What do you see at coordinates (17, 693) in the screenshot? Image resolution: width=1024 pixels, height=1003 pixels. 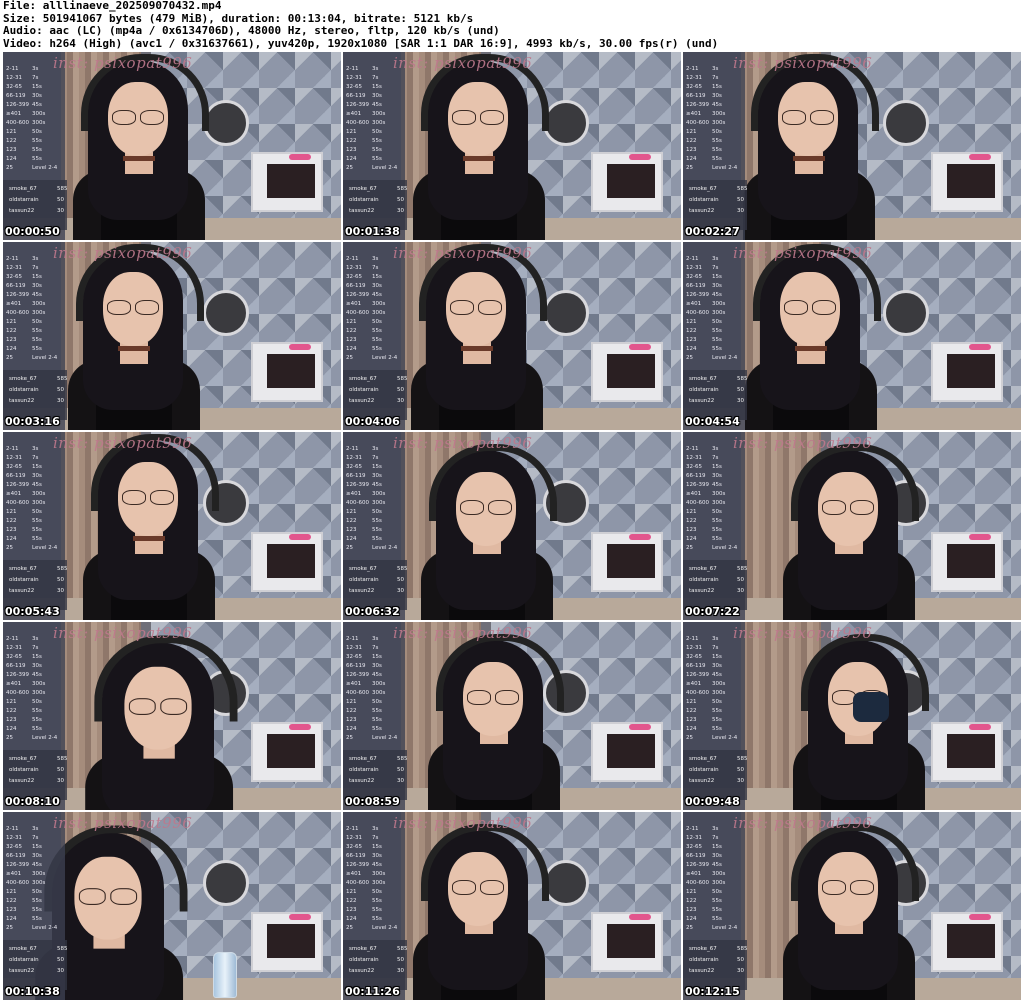 I see `tip-range: 400-600` at bounding box center [17, 693].